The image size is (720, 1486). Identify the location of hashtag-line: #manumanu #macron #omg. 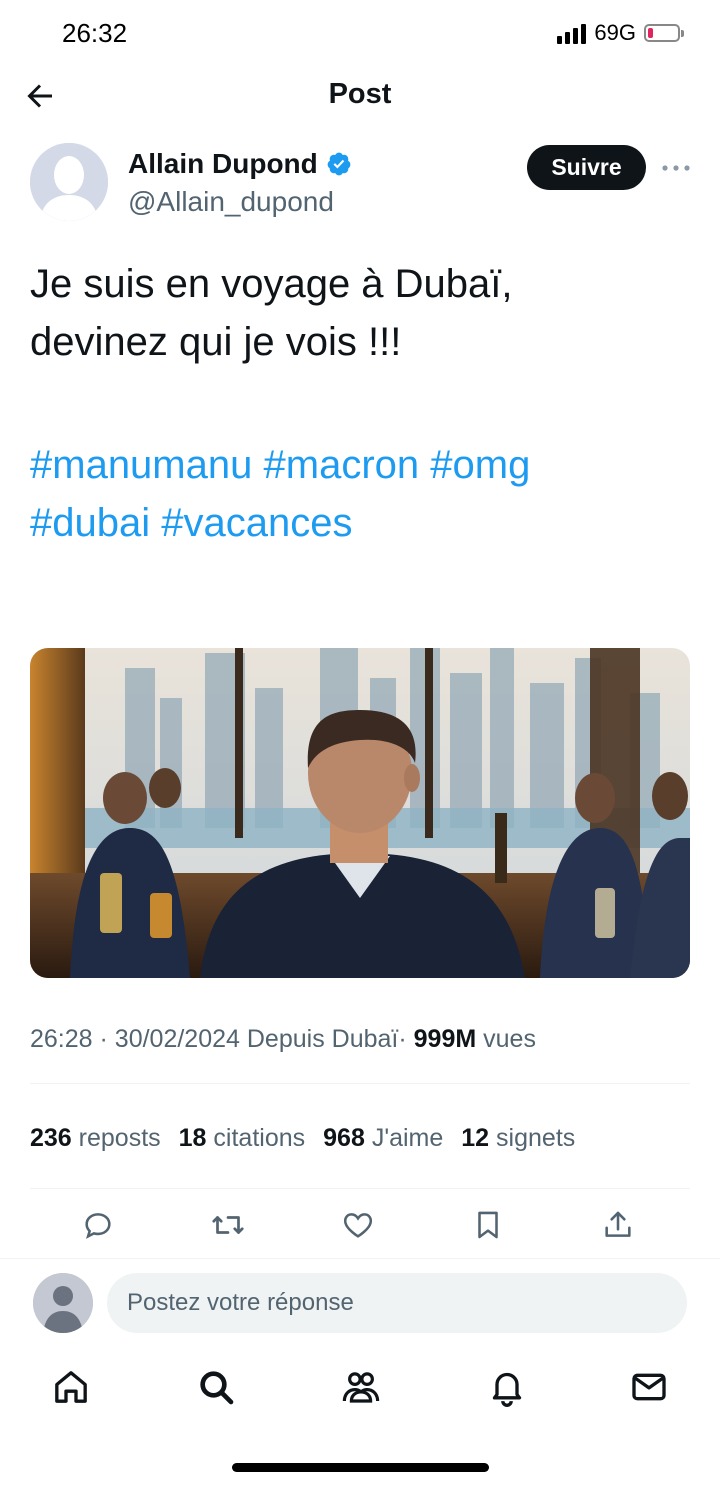
(360, 465).